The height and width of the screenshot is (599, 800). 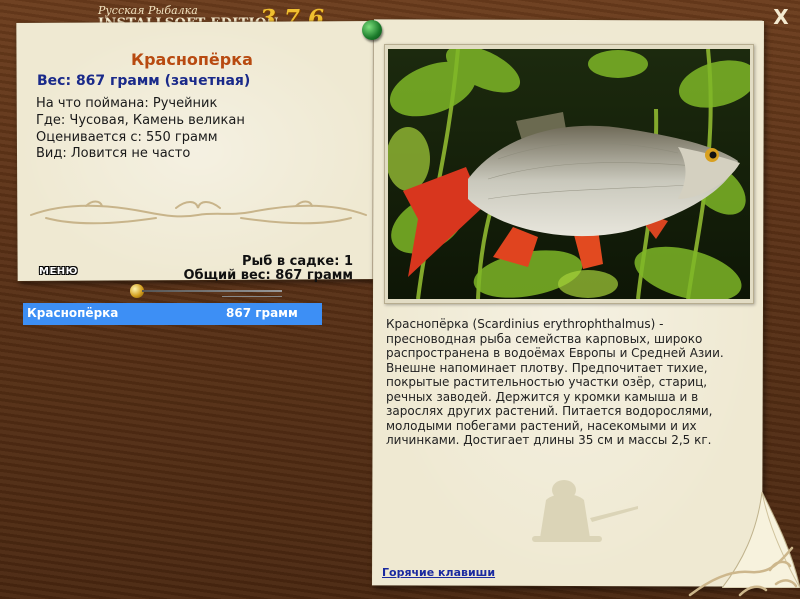 What do you see at coordinates (127, 137) in the screenshot?
I see `rated-from-text: Оценивается с: 550 грамм` at bounding box center [127, 137].